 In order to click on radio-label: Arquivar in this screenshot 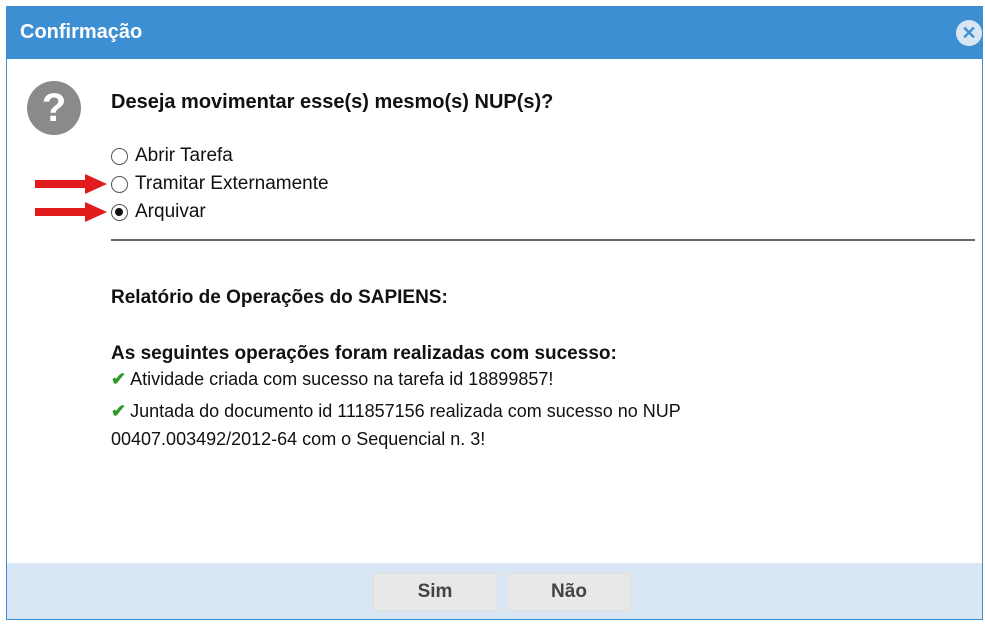, I will do `click(170, 211)`.